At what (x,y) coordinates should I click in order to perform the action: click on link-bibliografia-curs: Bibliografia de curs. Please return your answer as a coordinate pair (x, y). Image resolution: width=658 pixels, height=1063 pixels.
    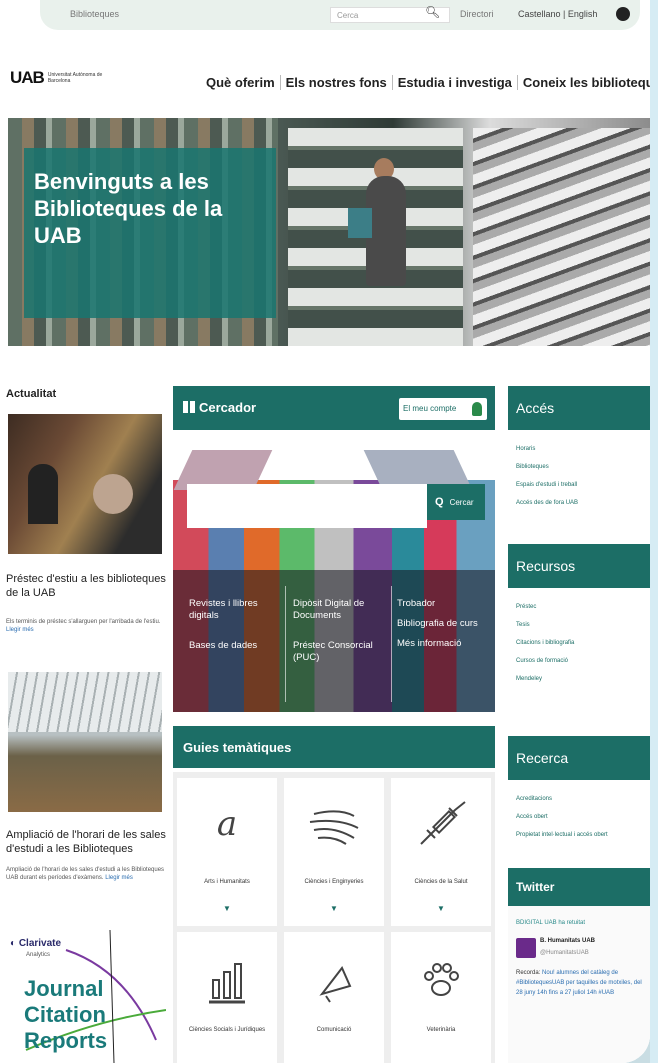
    Looking at the image, I should click on (444, 624).